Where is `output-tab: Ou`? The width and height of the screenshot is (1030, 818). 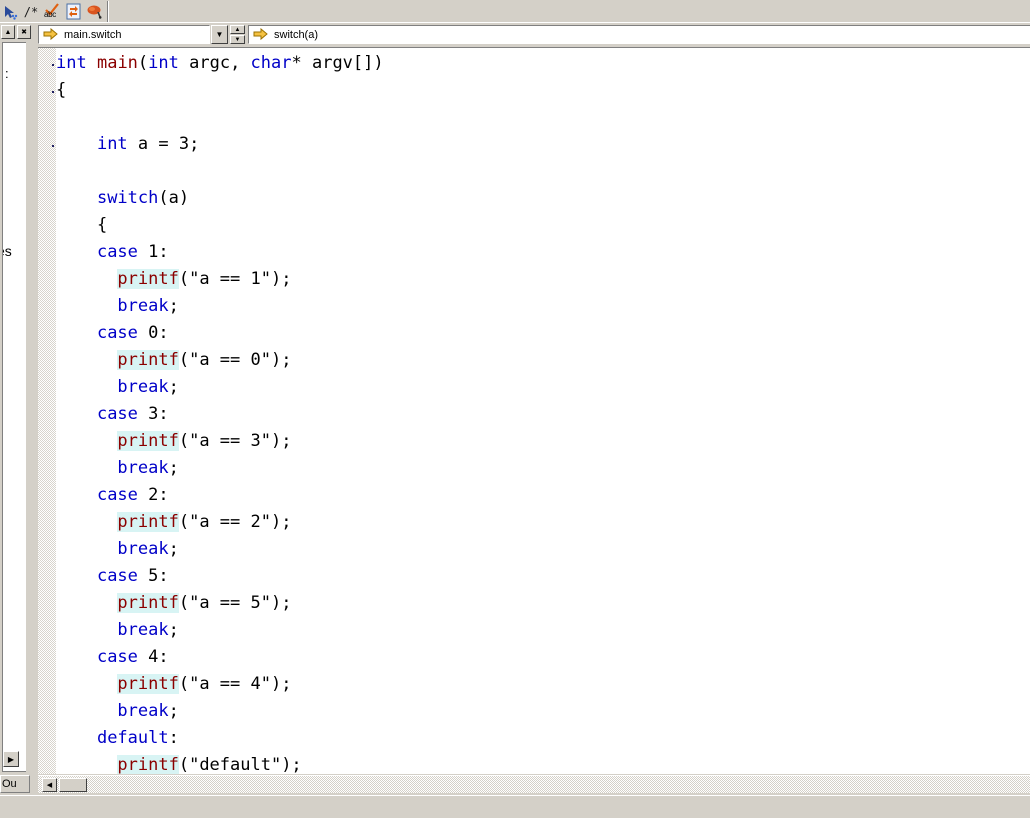 output-tab: Ou is located at coordinates (15, 784).